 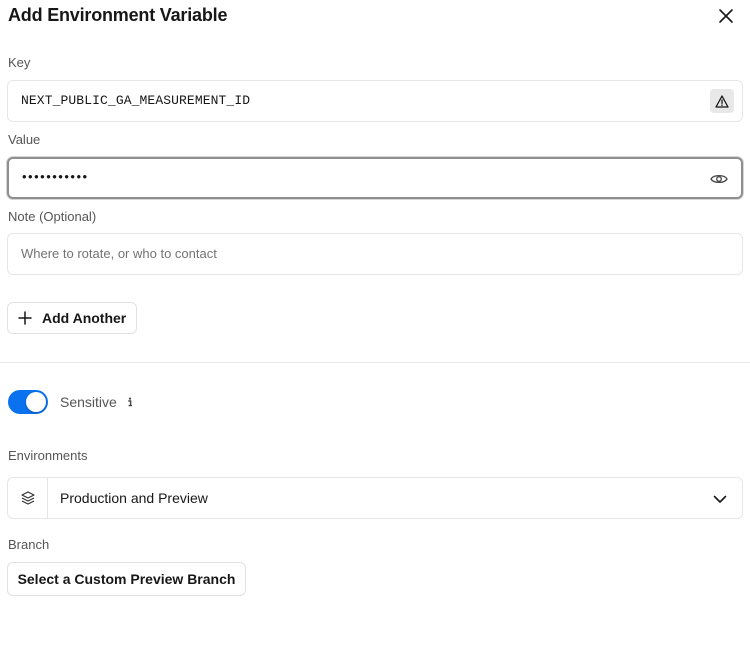 What do you see at coordinates (375, 101) in the screenshot?
I see `key-field: NEXT_PUBLIC_GA_MEASUREMENT_ID` at bounding box center [375, 101].